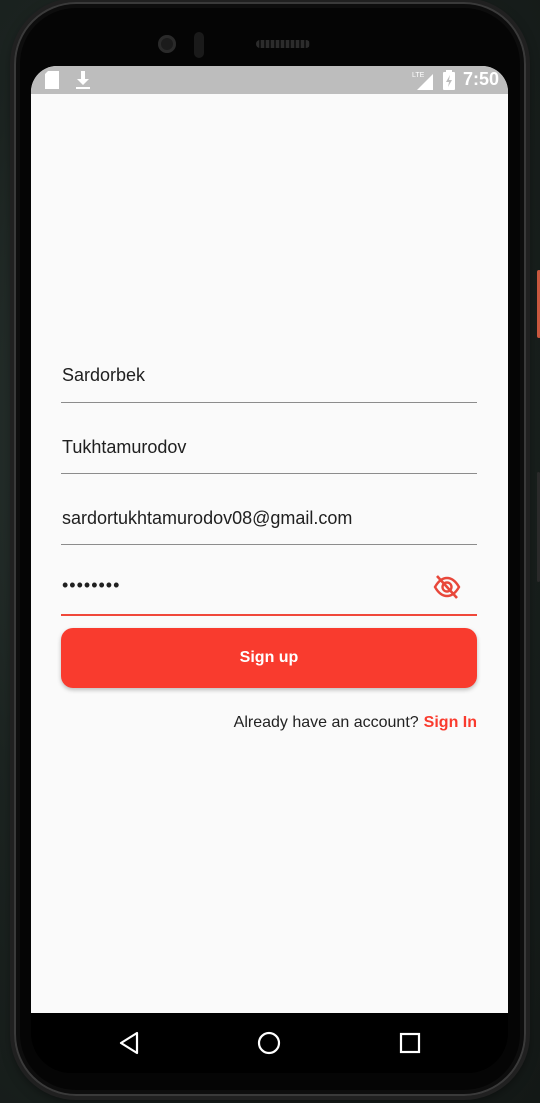 This screenshot has height=1103, width=540. What do you see at coordinates (481, 78) in the screenshot?
I see `status-time: 7:50` at bounding box center [481, 78].